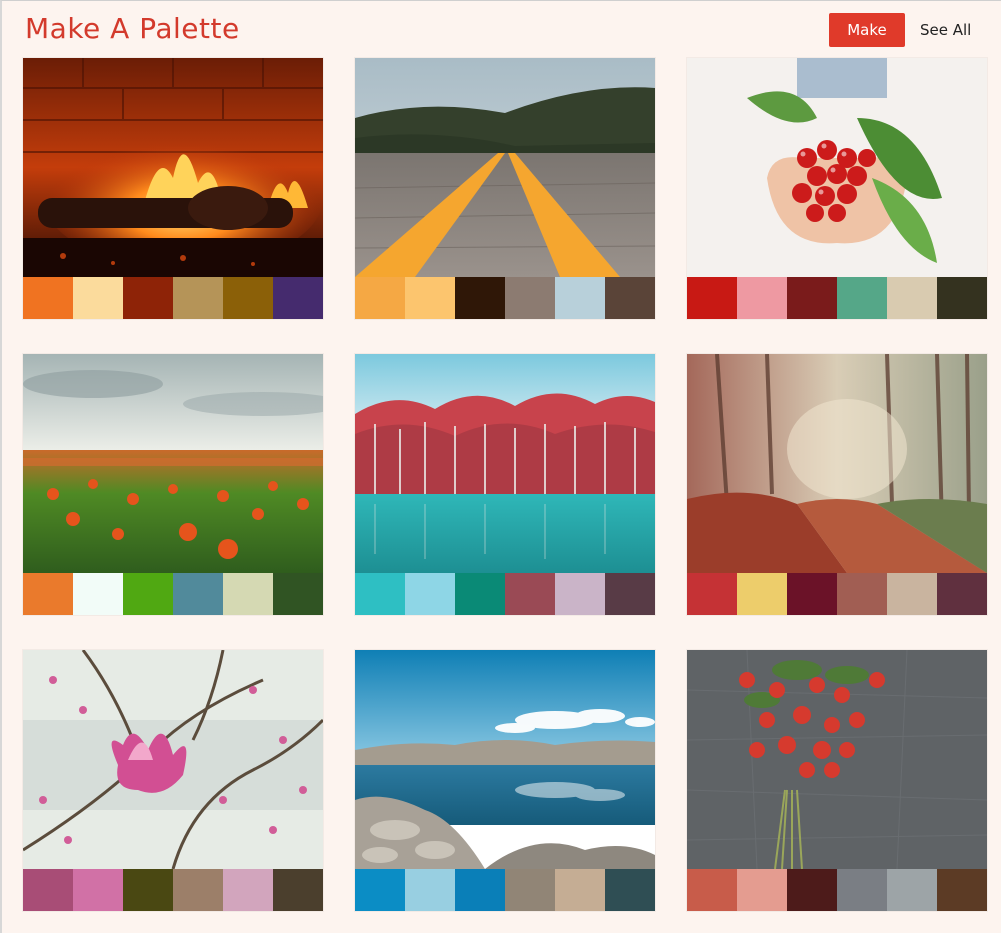 Image resolution: width=1001 pixels, height=933 pixels. What do you see at coordinates (837, 167) in the screenshot?
I see `palette-photo-cherries` at bounding box center [837, 167].